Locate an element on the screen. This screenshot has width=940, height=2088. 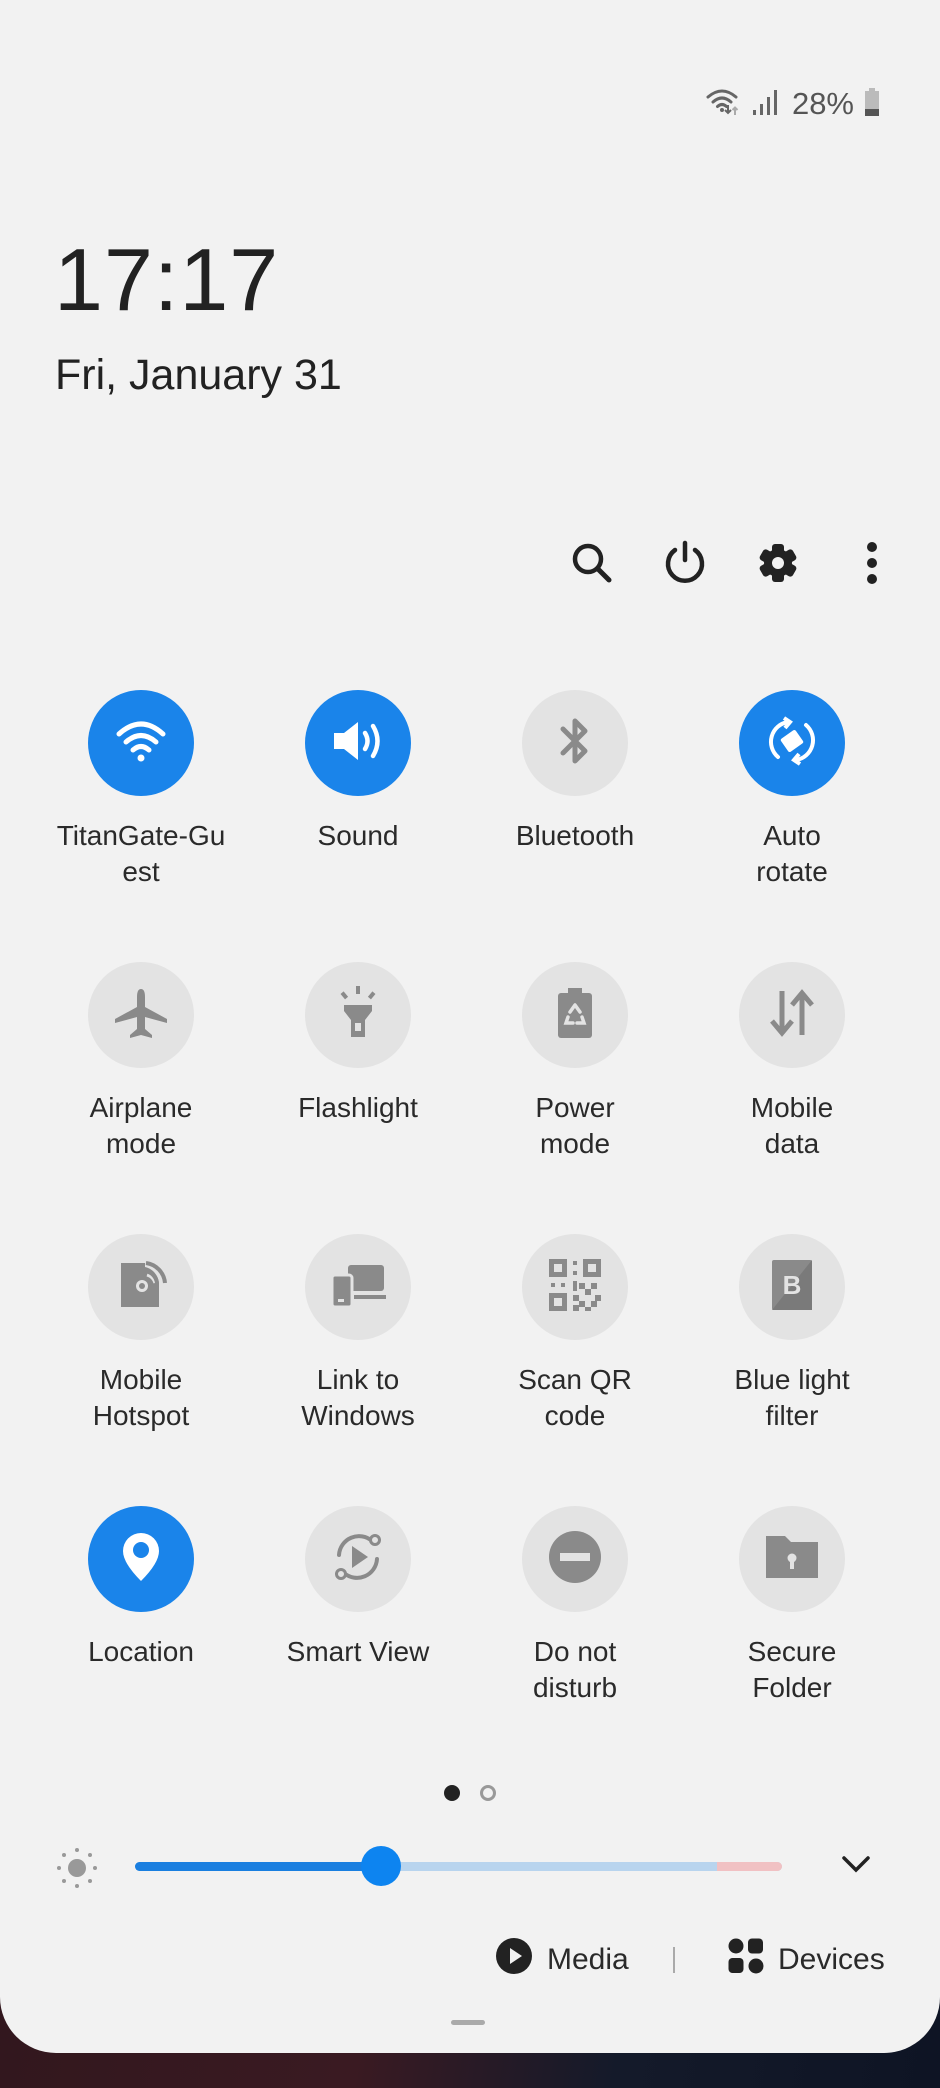
flashlight-icon is located at coordinates (358, 1015).